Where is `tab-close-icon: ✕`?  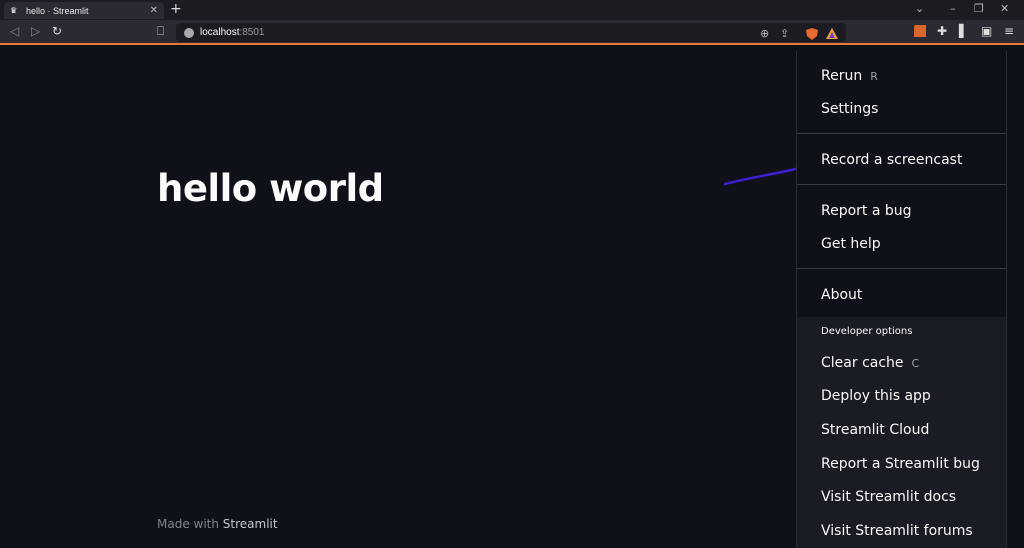
tab-close-icon: ✕ is located at coordinates (154, 10).